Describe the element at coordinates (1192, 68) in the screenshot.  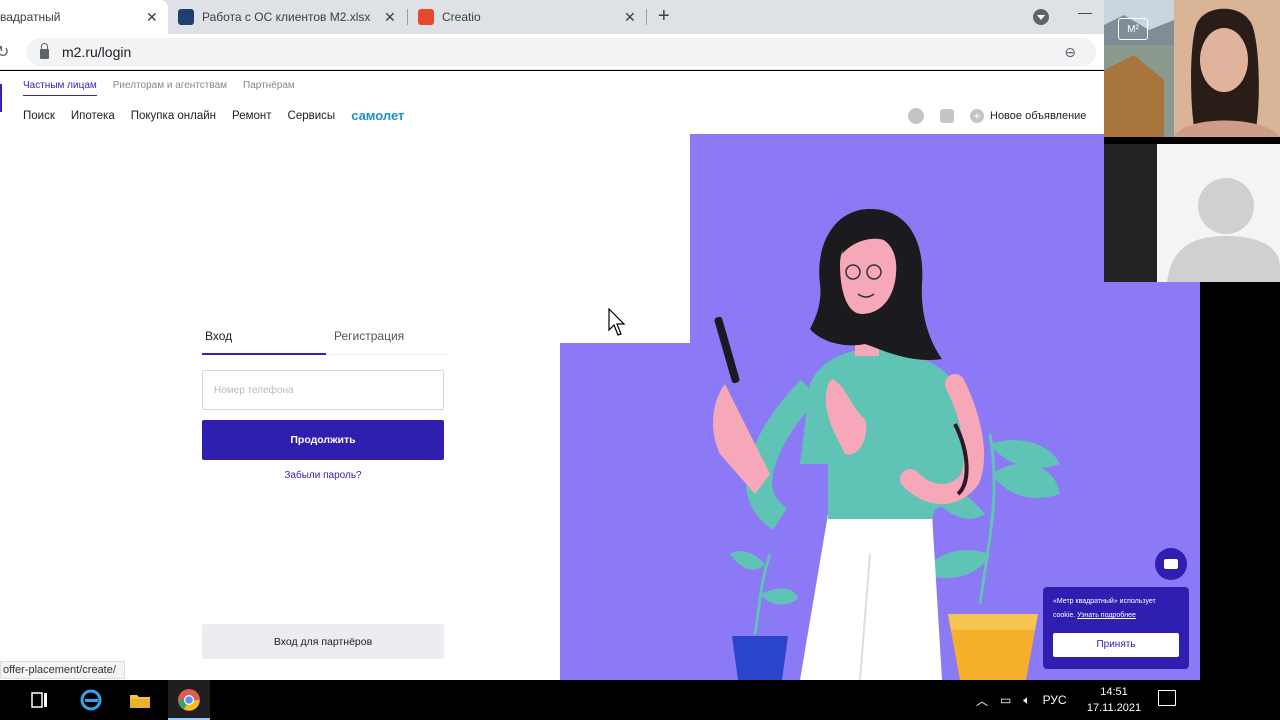
I see `participant-video: M²` at that location.